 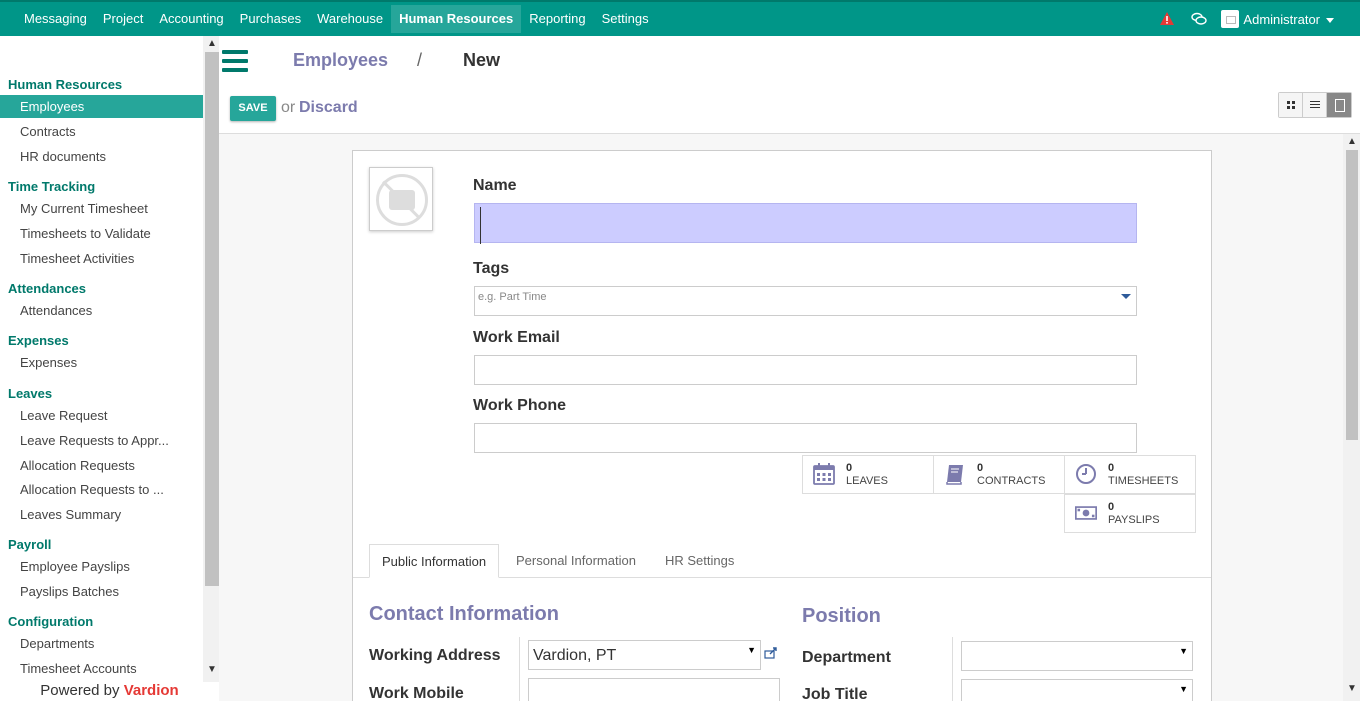 What do you see at coordinates (101, 514) in the screenshot?
I see `sidebar-item-leaves-summary: Leaves Summary` at bounding box center [101, 514].